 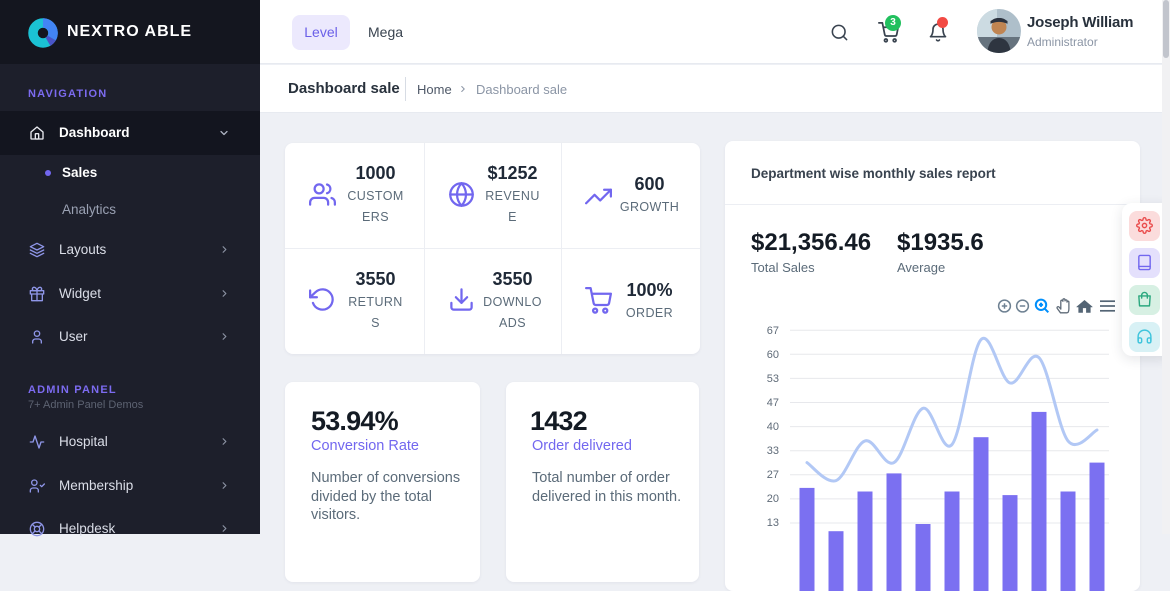 I want to click on svg-text: 53, so click(x=773, y=379).